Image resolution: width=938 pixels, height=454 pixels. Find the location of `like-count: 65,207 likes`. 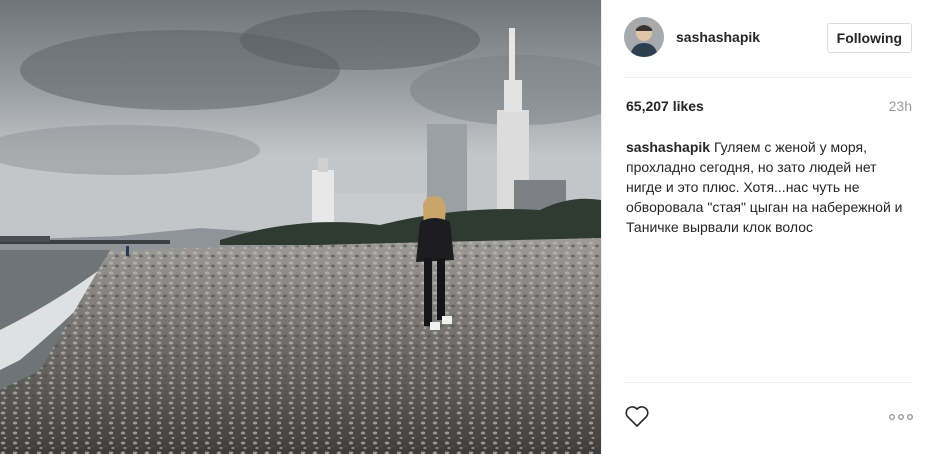

like-count: 65,207 likes is located at coordinates (665, 106).